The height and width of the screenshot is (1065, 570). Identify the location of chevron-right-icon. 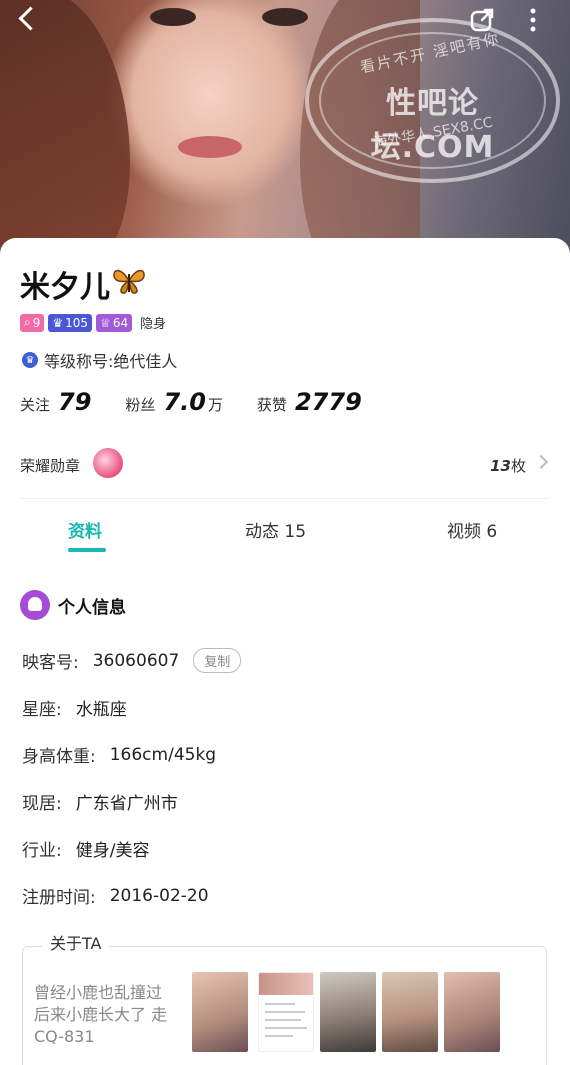
(541, 462).